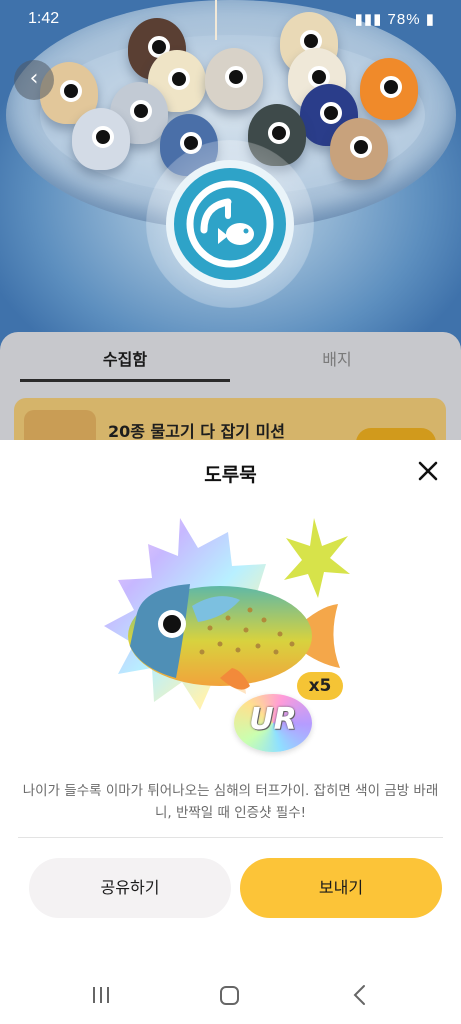 The height and width of the screenshot is (1024, 461). I want to click on tab-collection: 수집함, so click(125, 358).